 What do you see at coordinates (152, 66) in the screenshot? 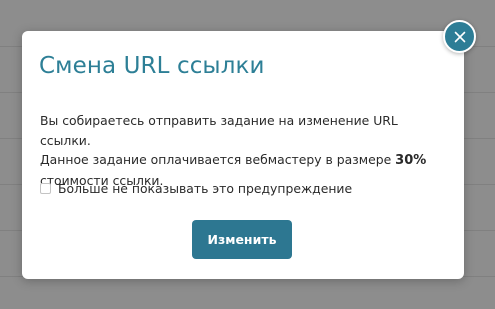
I see `dialog-title: Смена URL ссылки` at bounding box center [152, 66].